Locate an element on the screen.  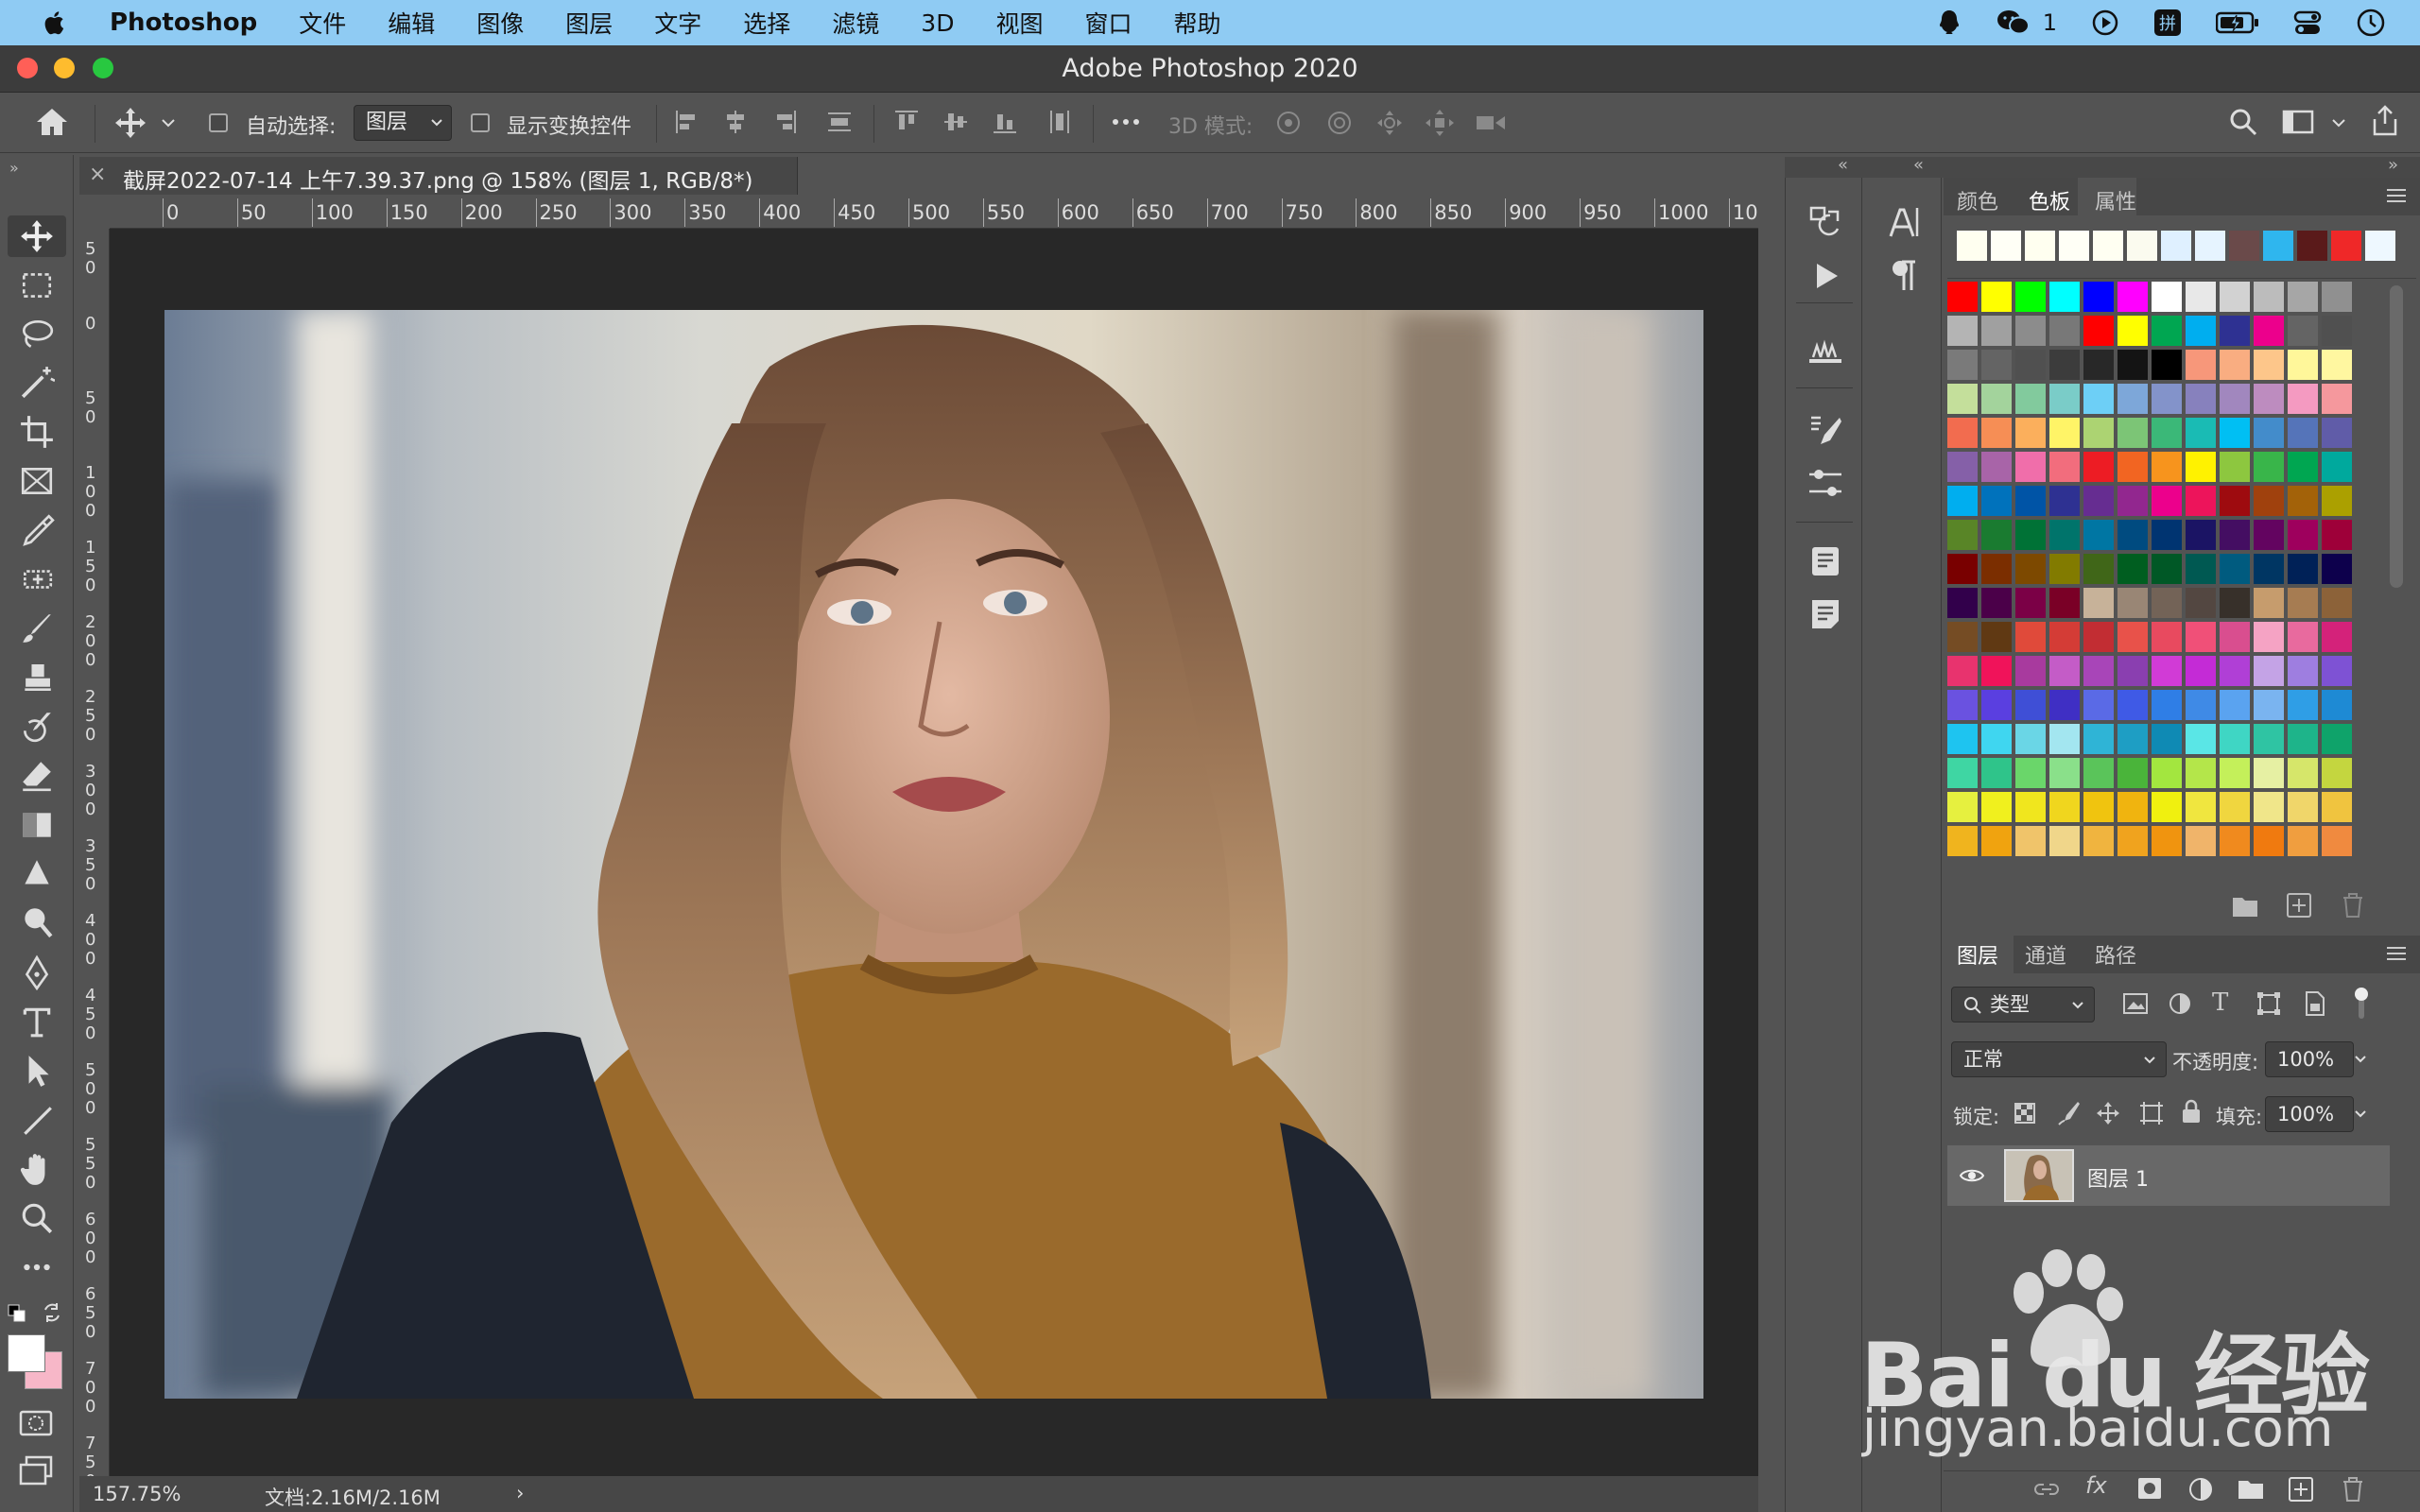
brush-tool-icon is located at coordinates (37, 628).